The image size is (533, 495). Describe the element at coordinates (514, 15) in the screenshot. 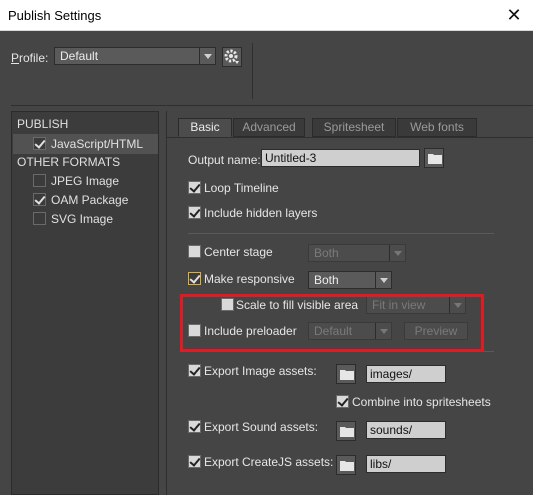

I see `close-icon: ✕` at that location.